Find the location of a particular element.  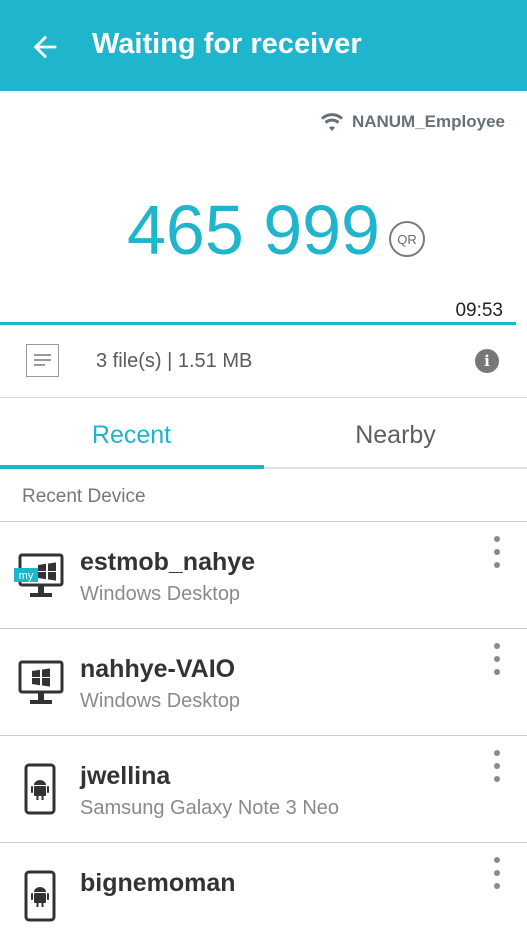

info-icon: i is located at coordinates (487, 361).